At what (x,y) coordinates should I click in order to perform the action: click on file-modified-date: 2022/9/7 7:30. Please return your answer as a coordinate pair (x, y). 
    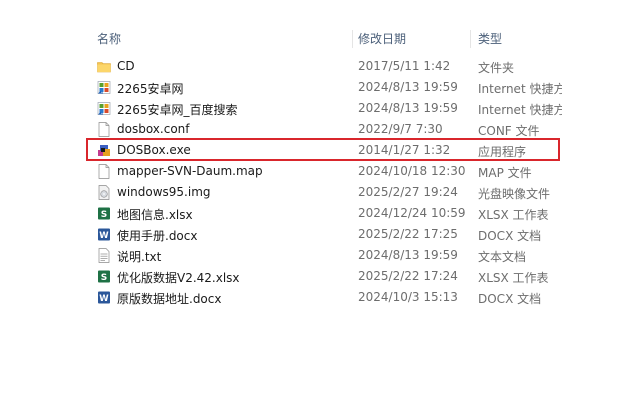
    Looking at the image, I should click on (400, 129).